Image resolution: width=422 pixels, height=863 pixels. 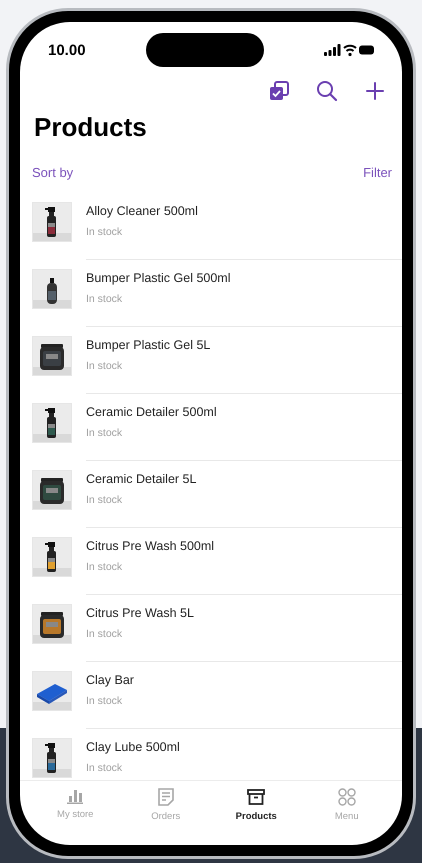 What do you see at coordinates (165, 797) in the screenshot?
I see `document-icon` at bounding box center [165, 797].